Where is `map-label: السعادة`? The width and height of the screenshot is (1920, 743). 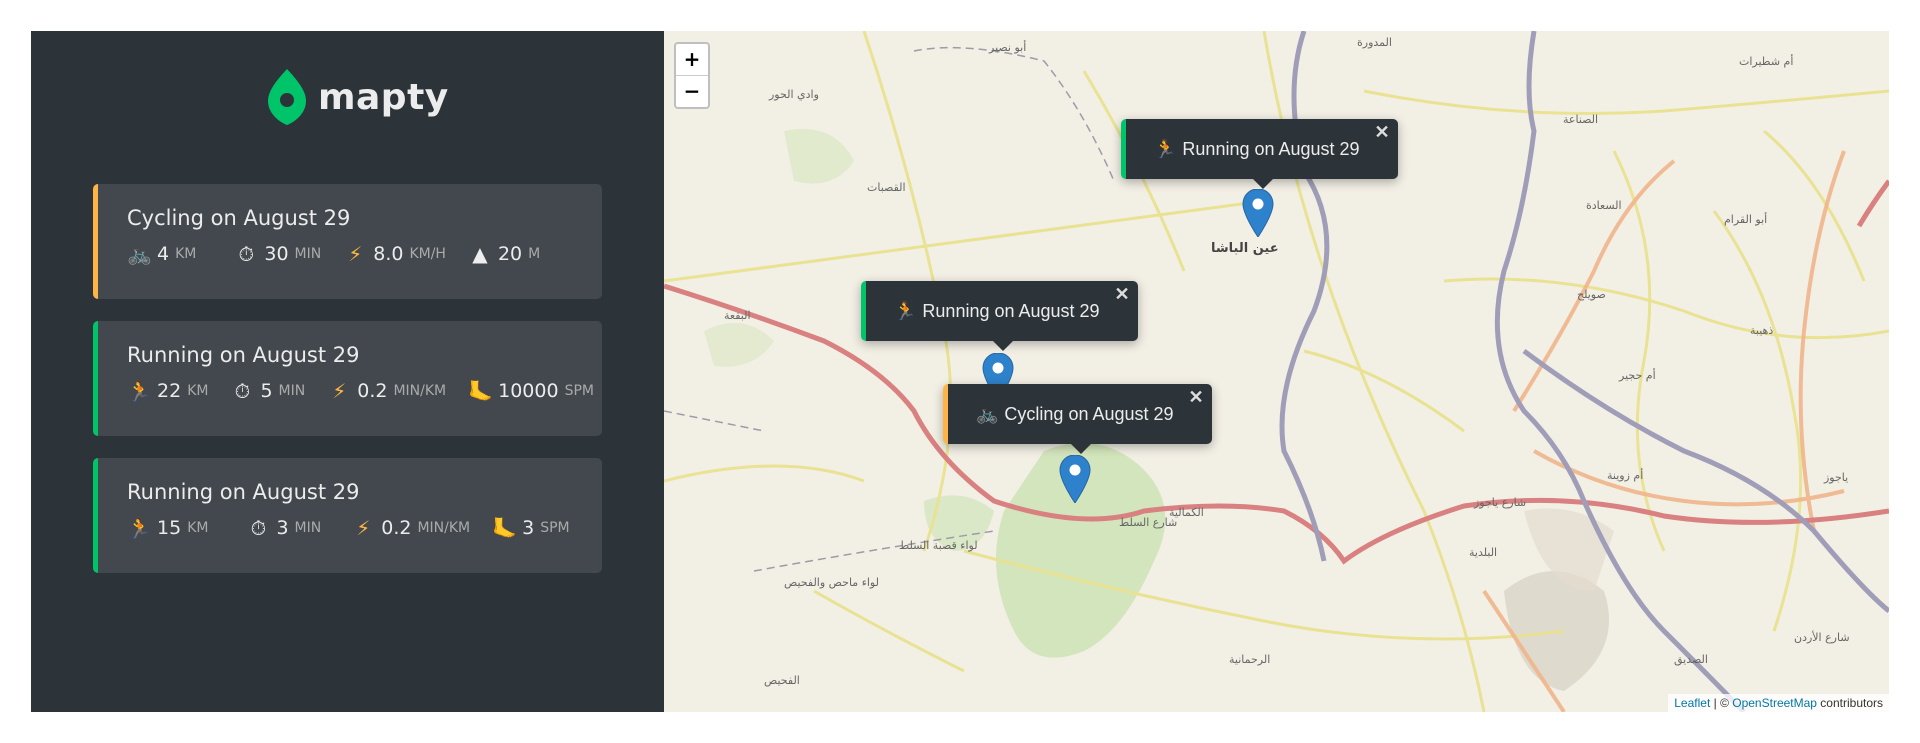 map-label: السعادة is located at coordinates (1604, 205).